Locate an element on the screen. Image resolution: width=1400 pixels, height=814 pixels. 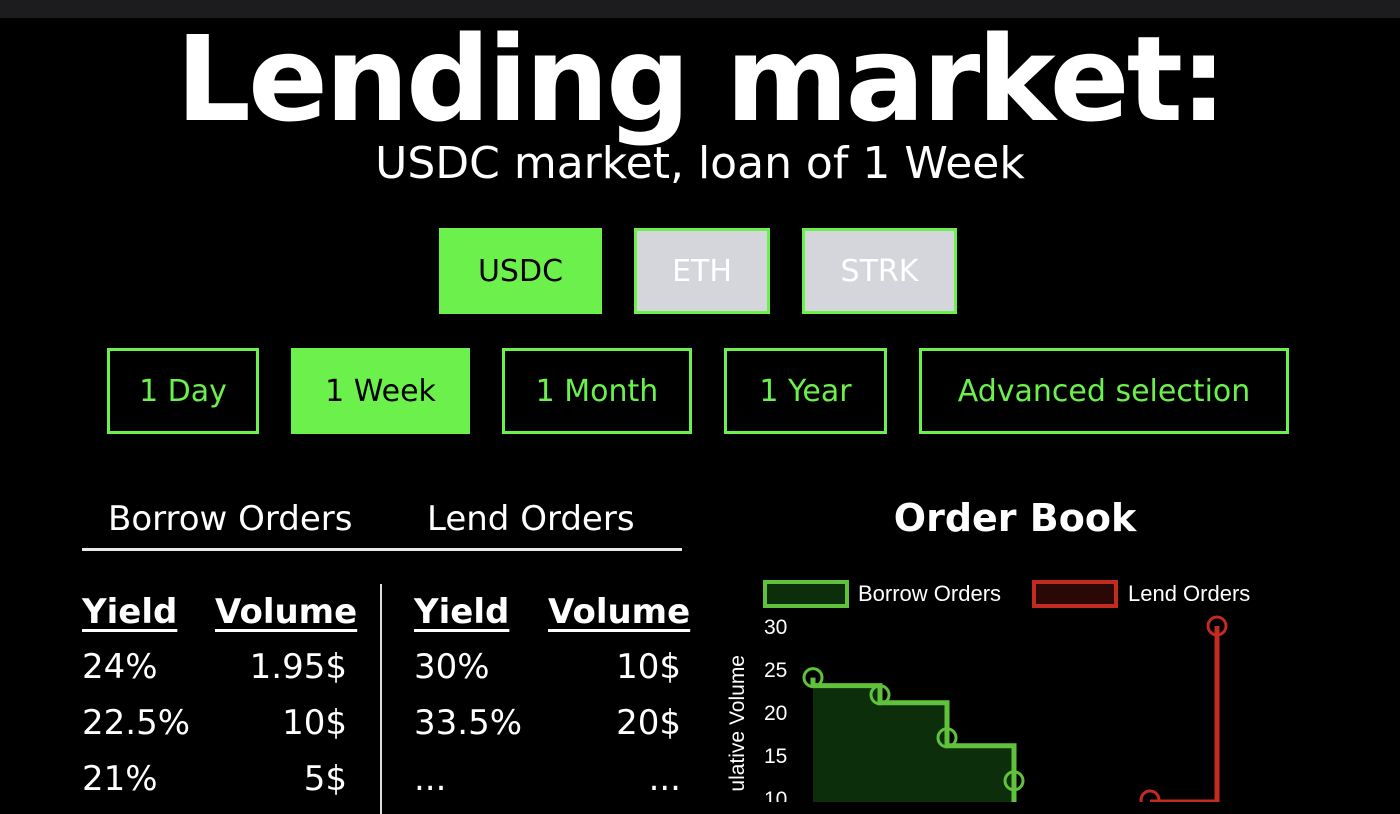
order-book-title: Order Book is located at coordinates (1015, 518).